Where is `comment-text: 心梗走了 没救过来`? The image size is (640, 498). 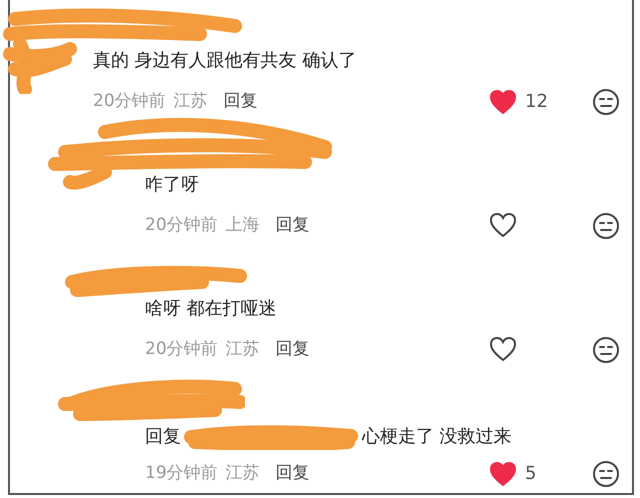 comment-text: 心梗走了 没救过来 is located at coordinates (437, 437).